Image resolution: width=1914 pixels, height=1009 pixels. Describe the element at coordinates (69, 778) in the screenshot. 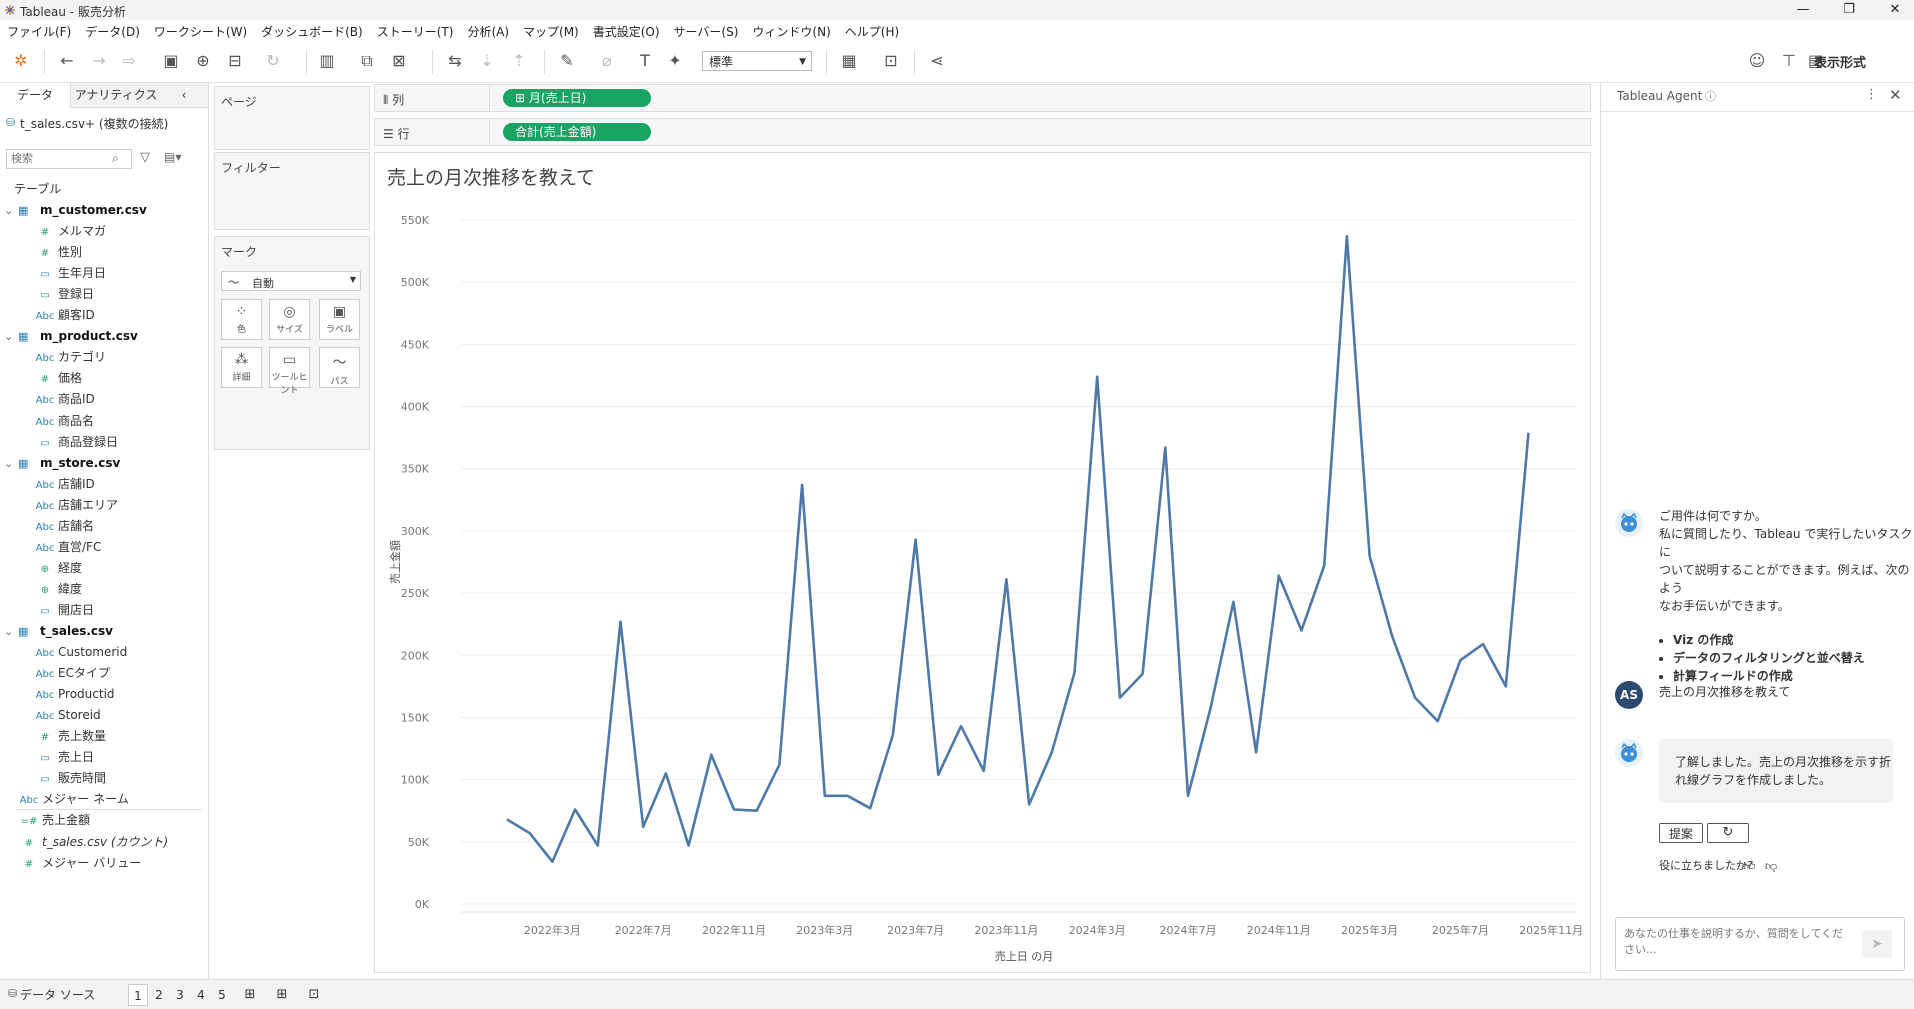

I see `field-item: ▭ 販売時間` at that location.